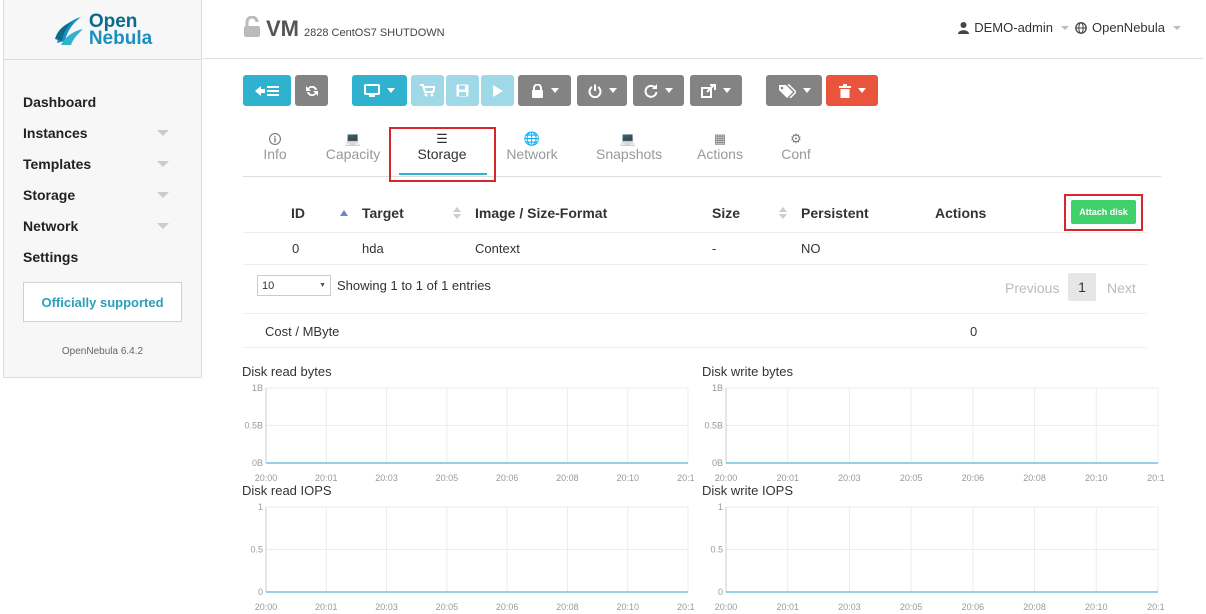 Image resolution: width=1206 pixels, height=614 pixels. Describe the element at coordinates (532, 146) in the screenshot. I see `tab-network: 🌐 Network` at that location.